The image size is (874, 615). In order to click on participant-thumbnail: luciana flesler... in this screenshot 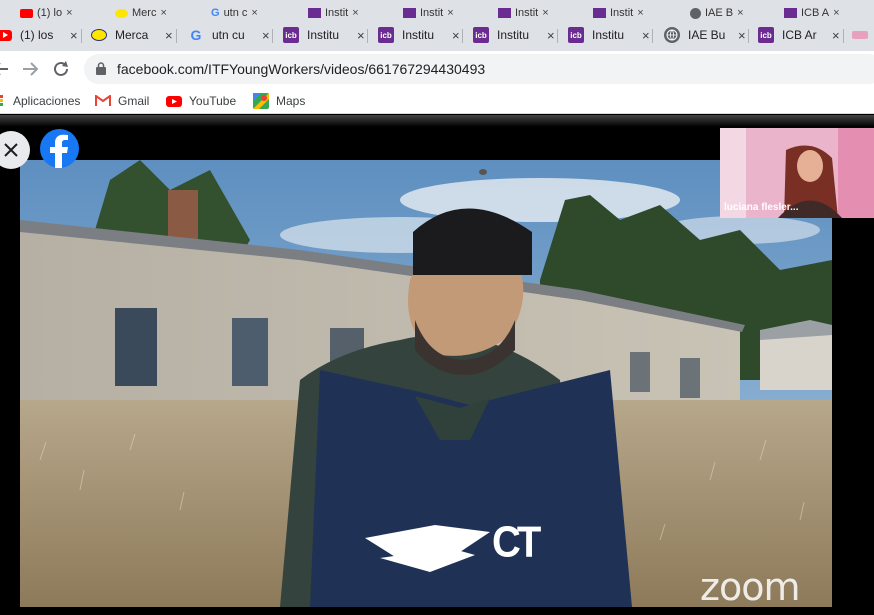, I will do `click(797, 173)`.